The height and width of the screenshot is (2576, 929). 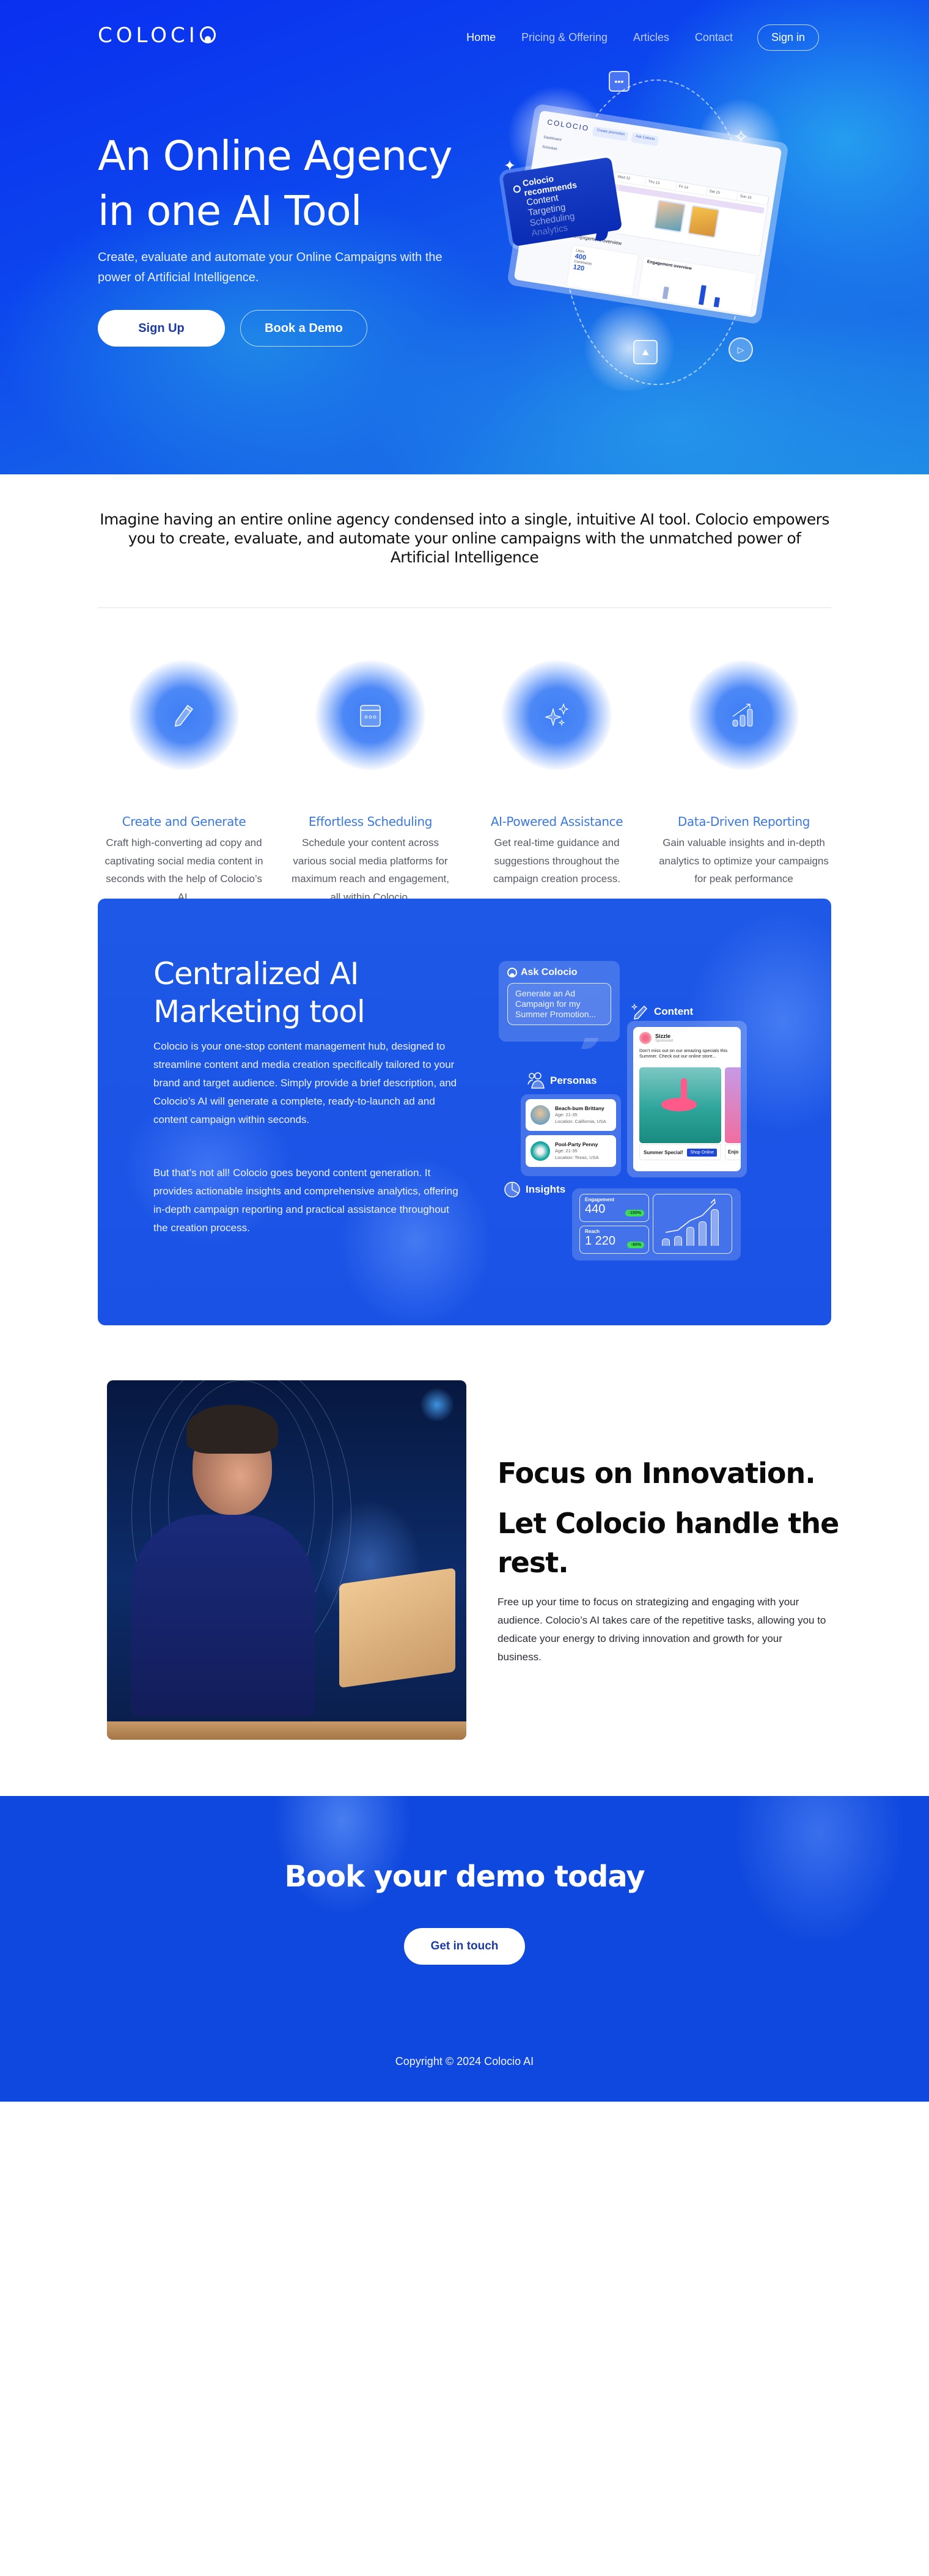 I want to click on post-card-title: Summer Special!, so click(x=663, y=1152).